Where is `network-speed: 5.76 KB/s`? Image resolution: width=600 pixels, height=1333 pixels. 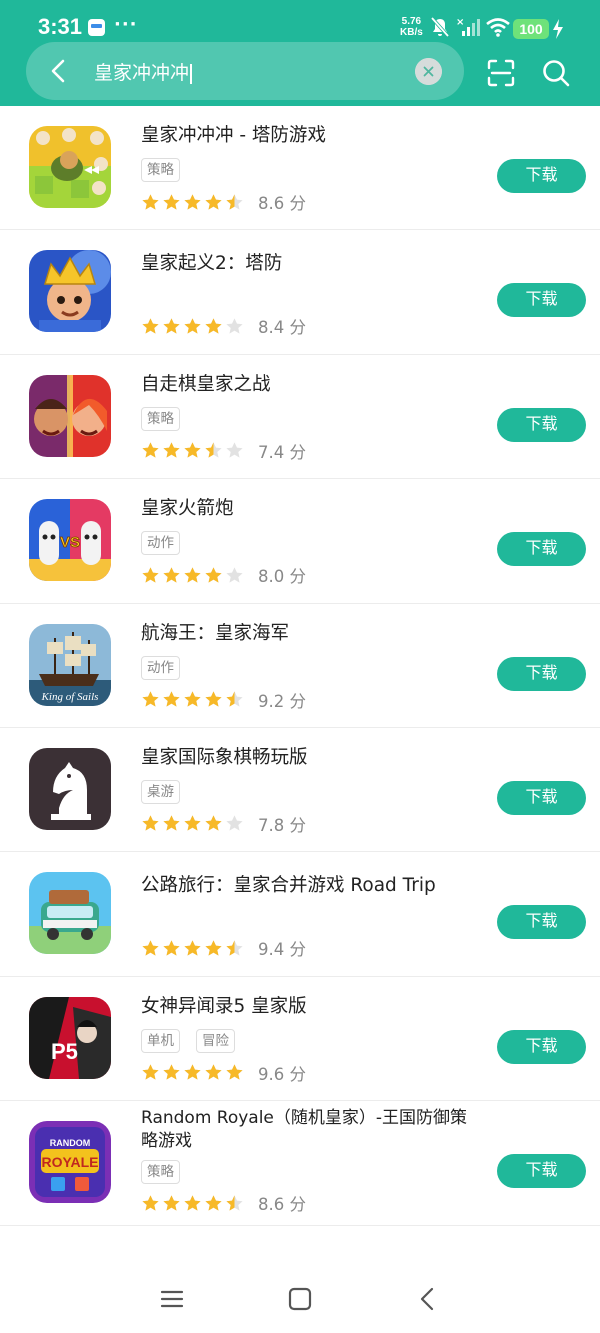 network-speed: 5.76 KB/s is located at coordinates (411, 27).